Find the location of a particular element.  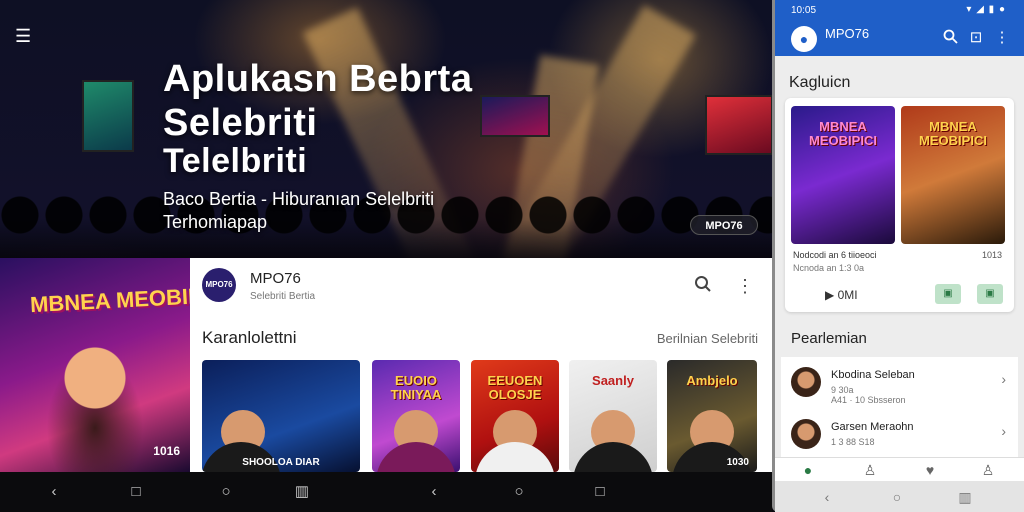

list-item-detail: 9 30a A41 · 10 Sbsseron is located at coordinates (868, 395).